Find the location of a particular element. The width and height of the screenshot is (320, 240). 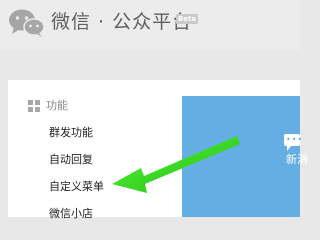

sidebar-item-auto-reply: 自动回复 is located at coordinates (71, 160).